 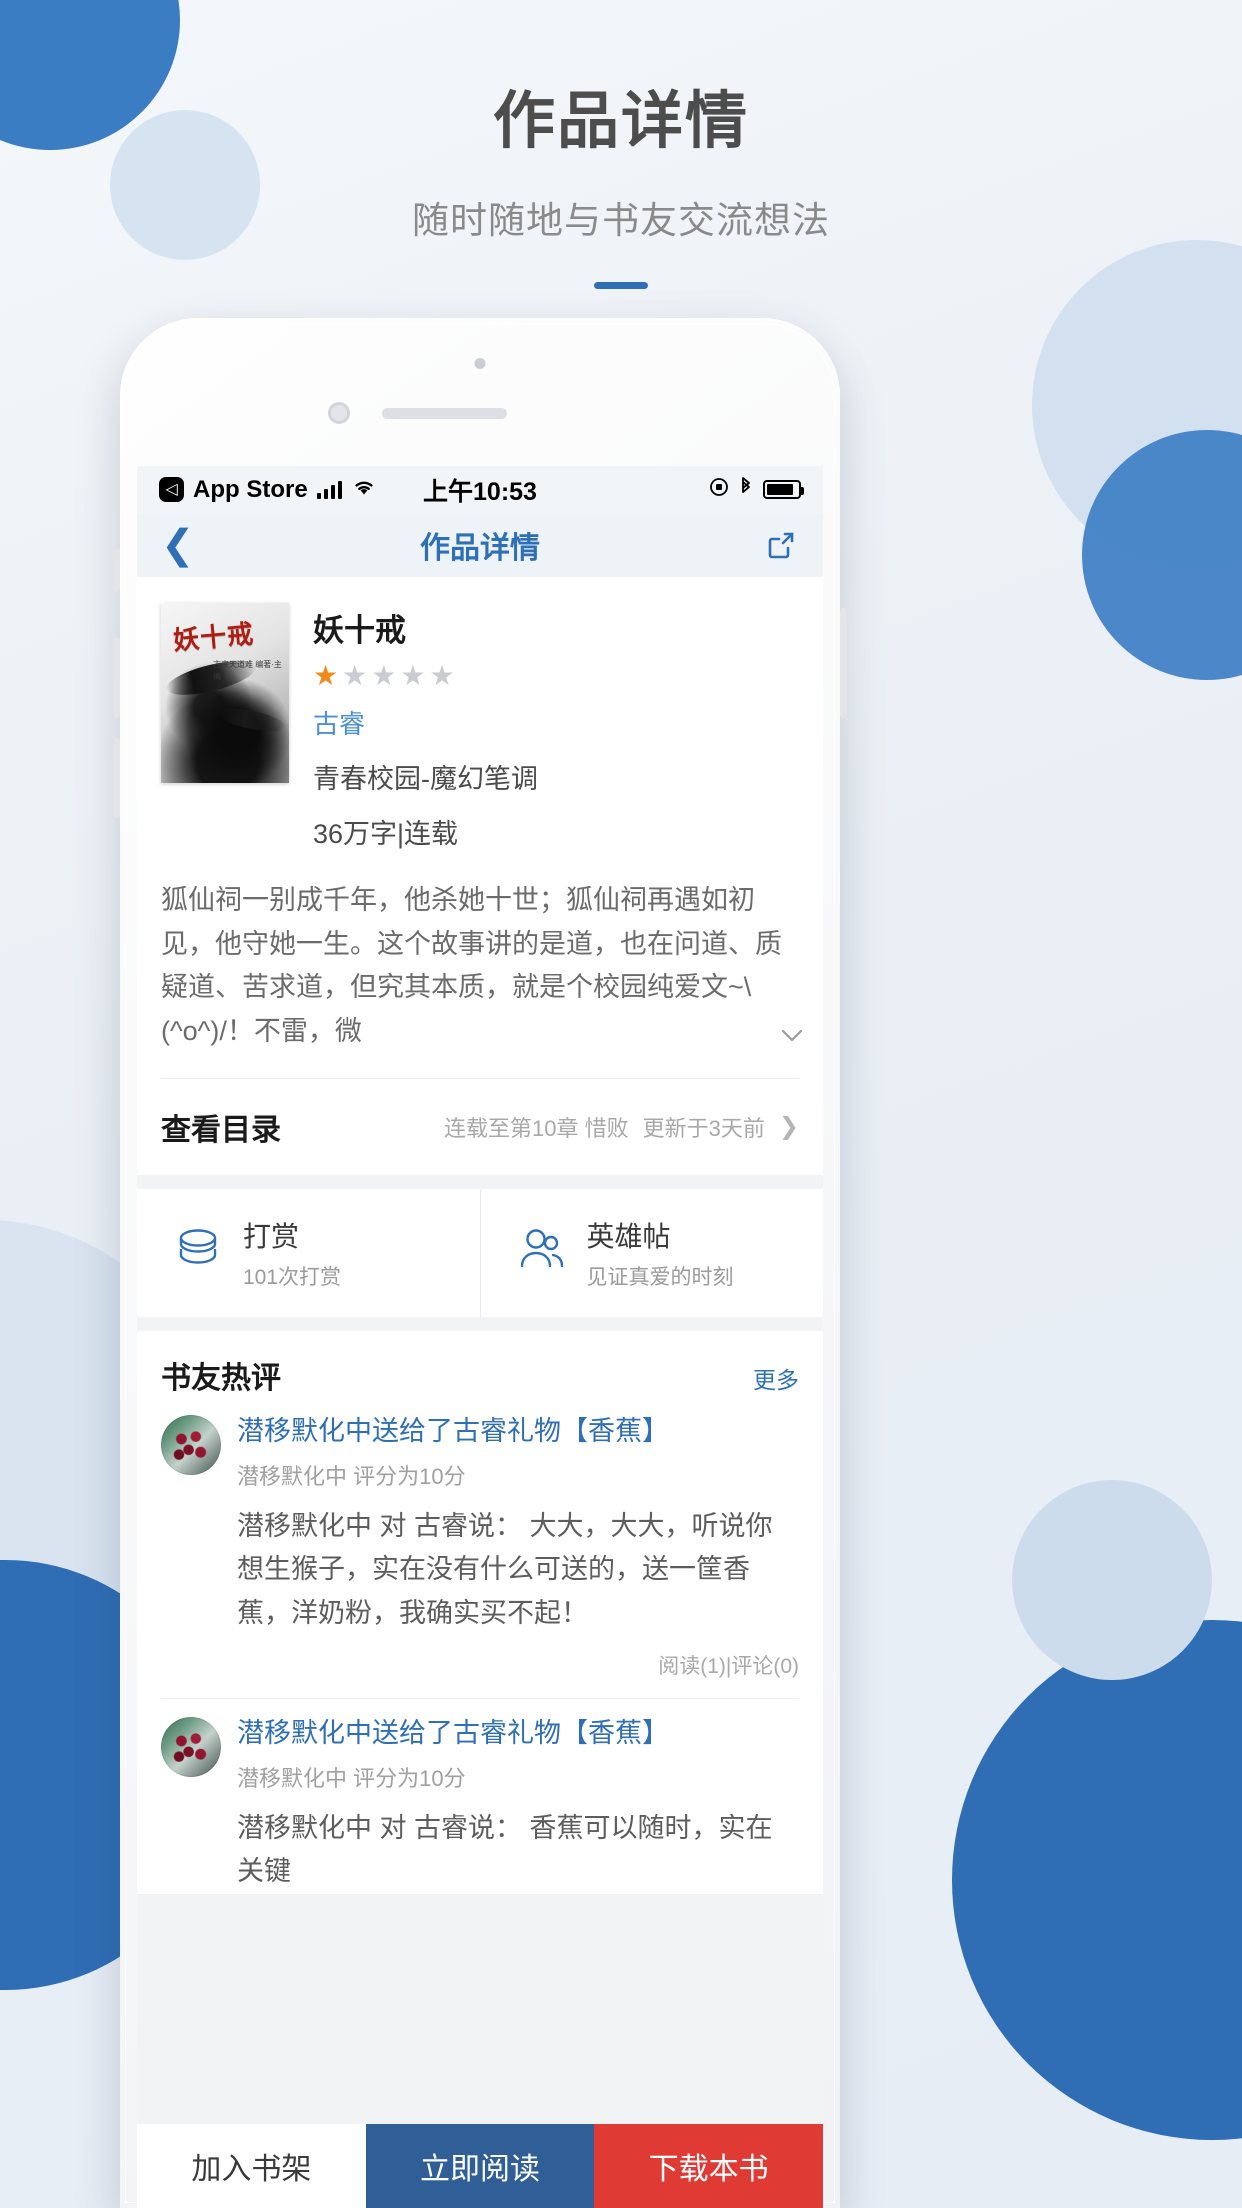 What do you see at coordinates (359, 630) in the screenshot?
I see `book-title: 妖十戒` at bounding box center [359, 630].